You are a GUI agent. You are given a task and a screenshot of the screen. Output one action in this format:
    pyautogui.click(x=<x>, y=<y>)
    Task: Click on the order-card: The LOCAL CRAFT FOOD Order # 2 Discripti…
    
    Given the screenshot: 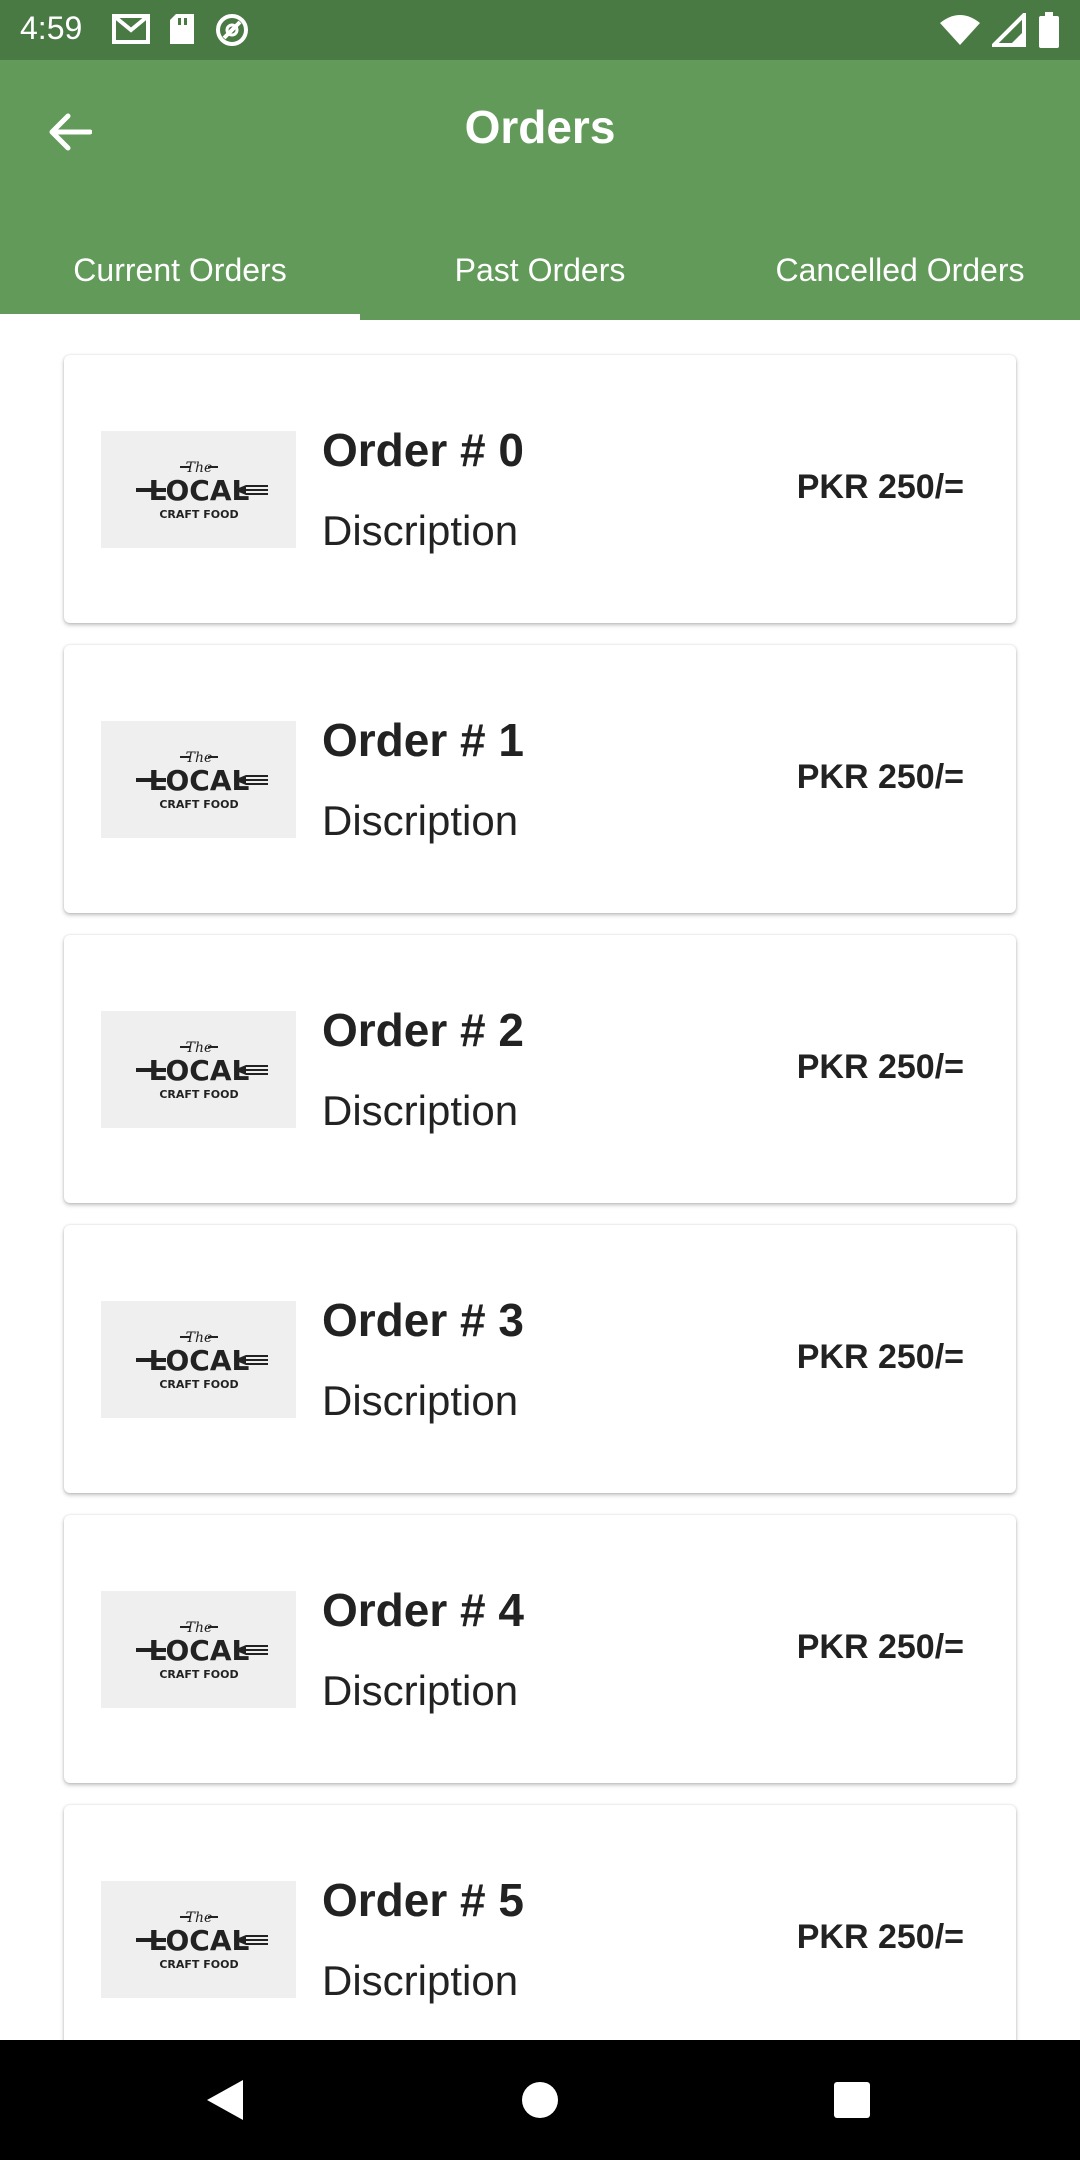 What is the action you would take?
    pyautogui.click(x=540, y=1069)
    